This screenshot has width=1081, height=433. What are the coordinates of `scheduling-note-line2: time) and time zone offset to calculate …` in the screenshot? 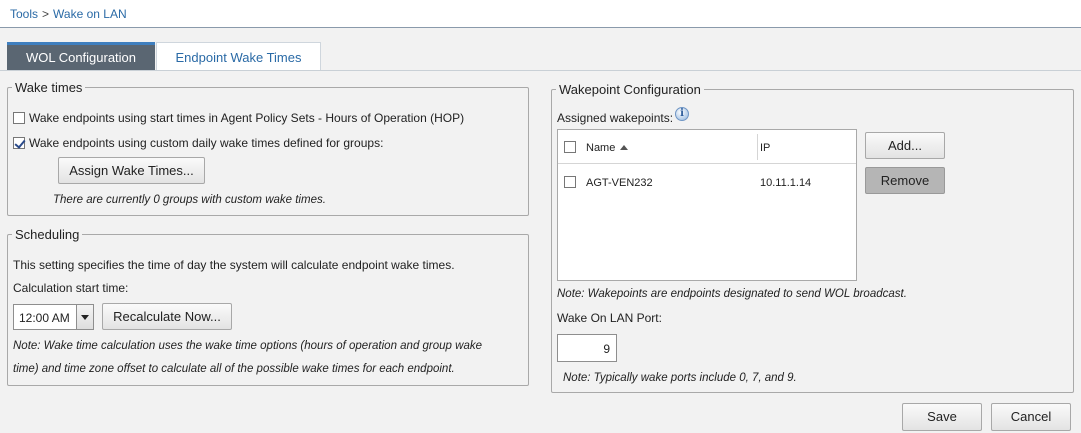 It's located at (234, 369).